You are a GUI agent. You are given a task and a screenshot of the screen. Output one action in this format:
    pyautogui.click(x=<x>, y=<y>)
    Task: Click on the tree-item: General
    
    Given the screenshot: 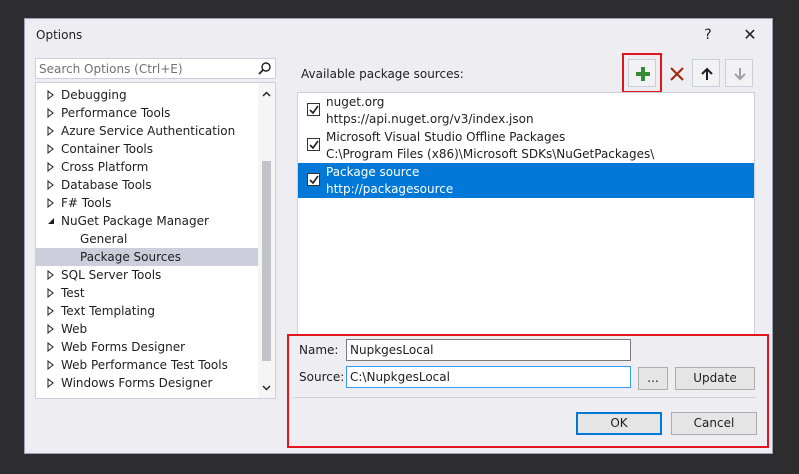 What is the action you would take?
    pyautogui.click(x=147, y=239)
    